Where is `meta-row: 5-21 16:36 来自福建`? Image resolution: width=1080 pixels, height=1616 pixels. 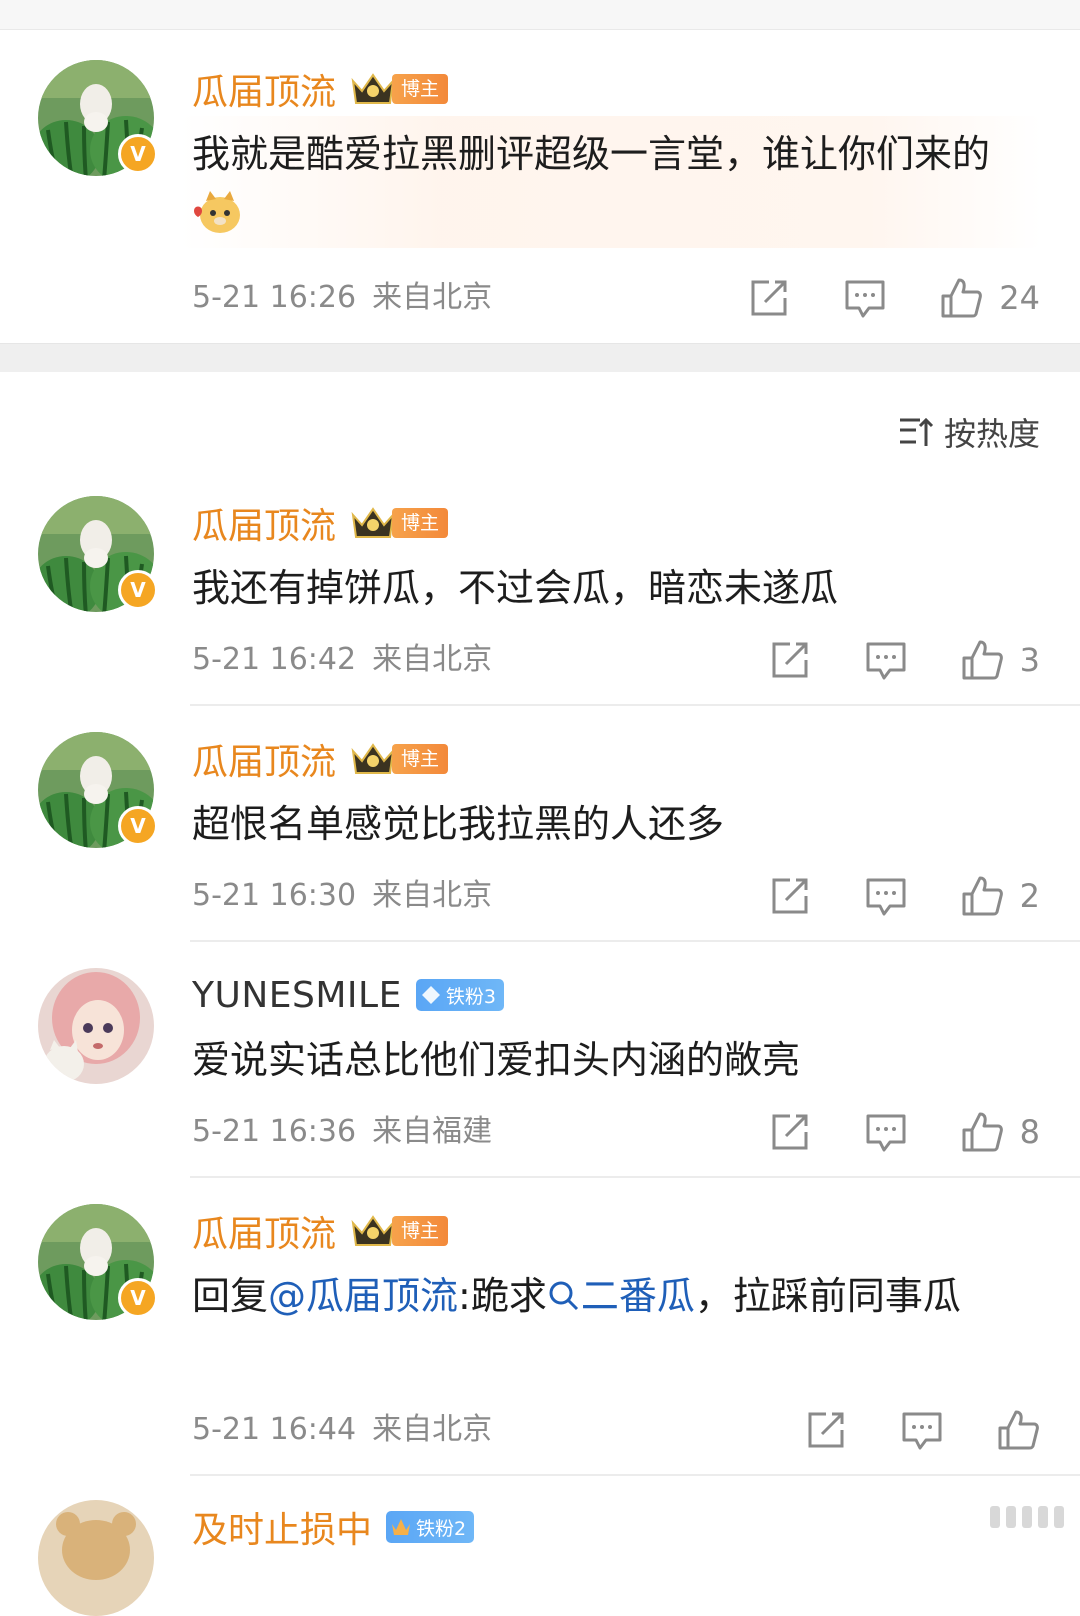
meta-row: 5-21 16:36 来自福建 is located at coordinates (342, 1132).